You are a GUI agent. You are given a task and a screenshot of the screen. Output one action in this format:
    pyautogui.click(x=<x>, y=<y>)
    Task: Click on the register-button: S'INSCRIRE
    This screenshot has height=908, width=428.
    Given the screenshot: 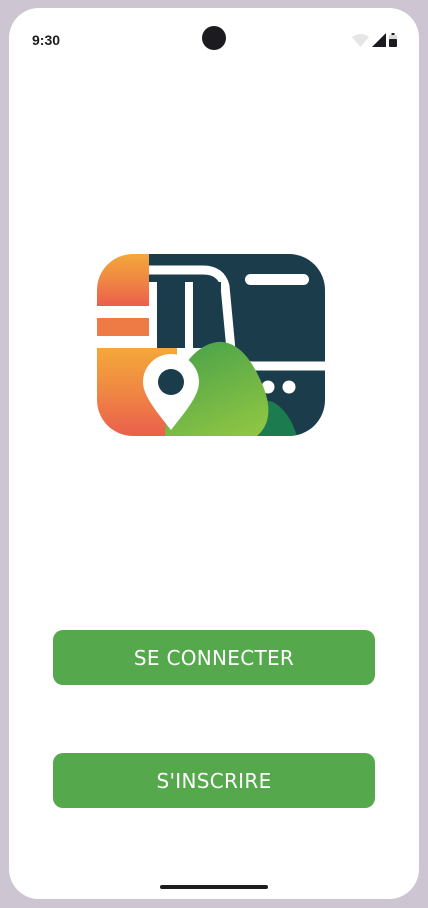 What is the action you would take?
    pyautogui.click(x=214, y=780)
    